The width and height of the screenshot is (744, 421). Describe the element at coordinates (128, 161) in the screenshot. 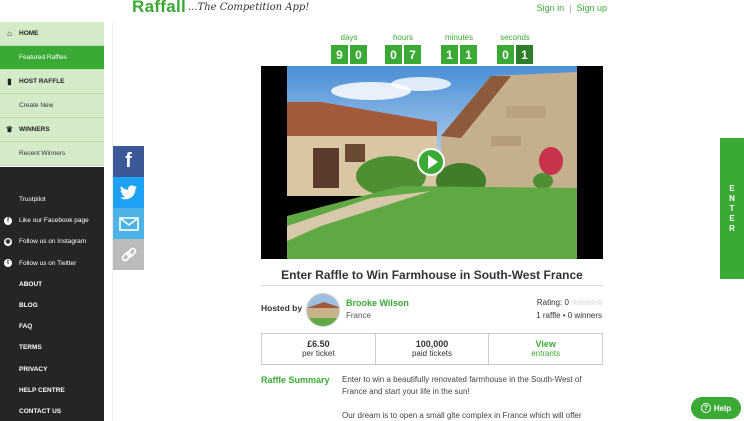

I see `facebook-share-icon: f` at that location.